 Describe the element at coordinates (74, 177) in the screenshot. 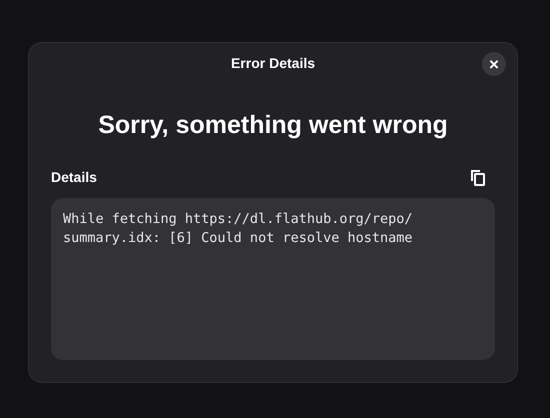

I see `details-label: Details` at that location.